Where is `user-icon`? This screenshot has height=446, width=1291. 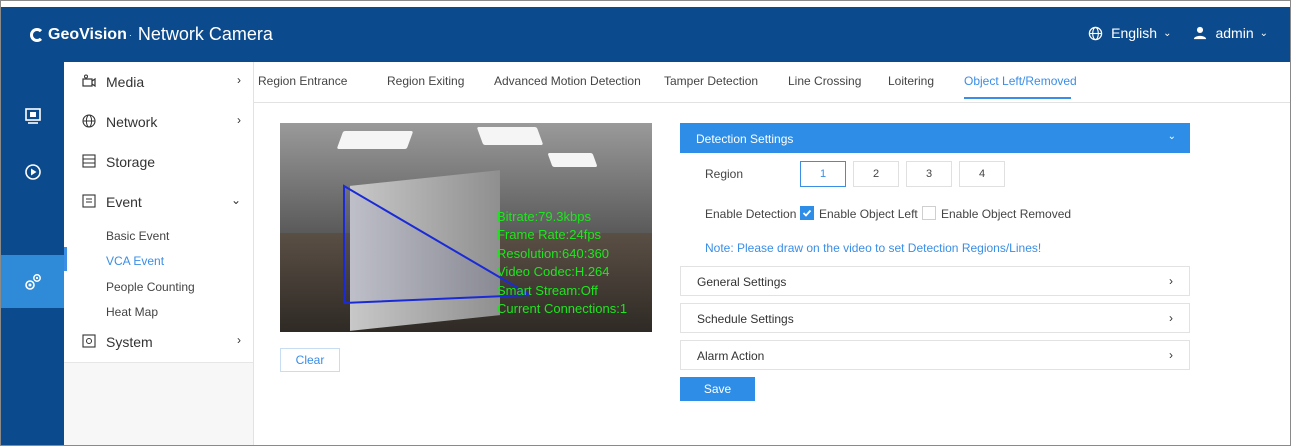
user-icon is located at coordinates (1200, 33).